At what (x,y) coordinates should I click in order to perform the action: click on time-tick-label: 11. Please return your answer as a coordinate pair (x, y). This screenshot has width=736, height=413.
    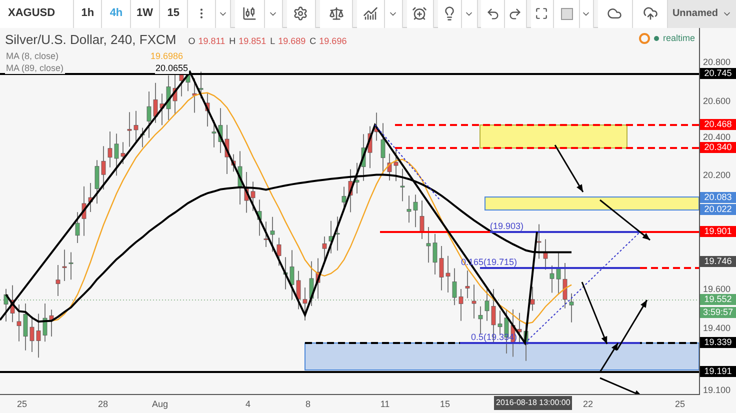
    Looking at the image, I should click on (385, 404).